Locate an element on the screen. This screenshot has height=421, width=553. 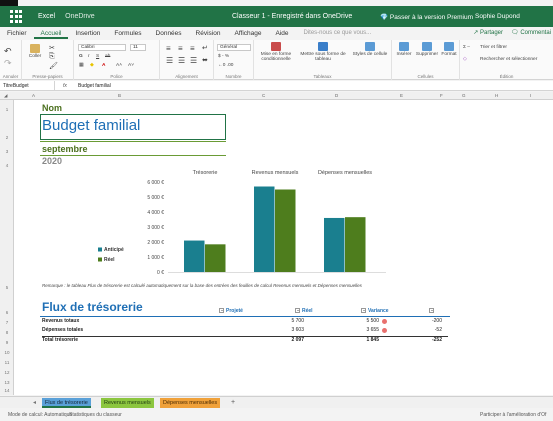
row-header: 4 is located at coordinates (7, 165).